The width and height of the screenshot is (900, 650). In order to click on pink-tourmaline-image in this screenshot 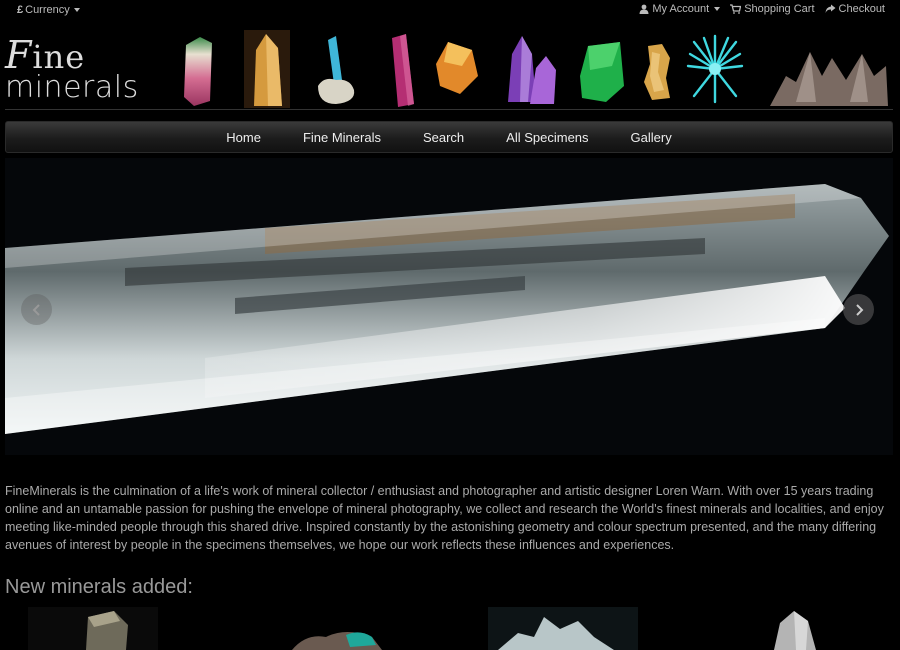, I will do `click(403, 70)`.